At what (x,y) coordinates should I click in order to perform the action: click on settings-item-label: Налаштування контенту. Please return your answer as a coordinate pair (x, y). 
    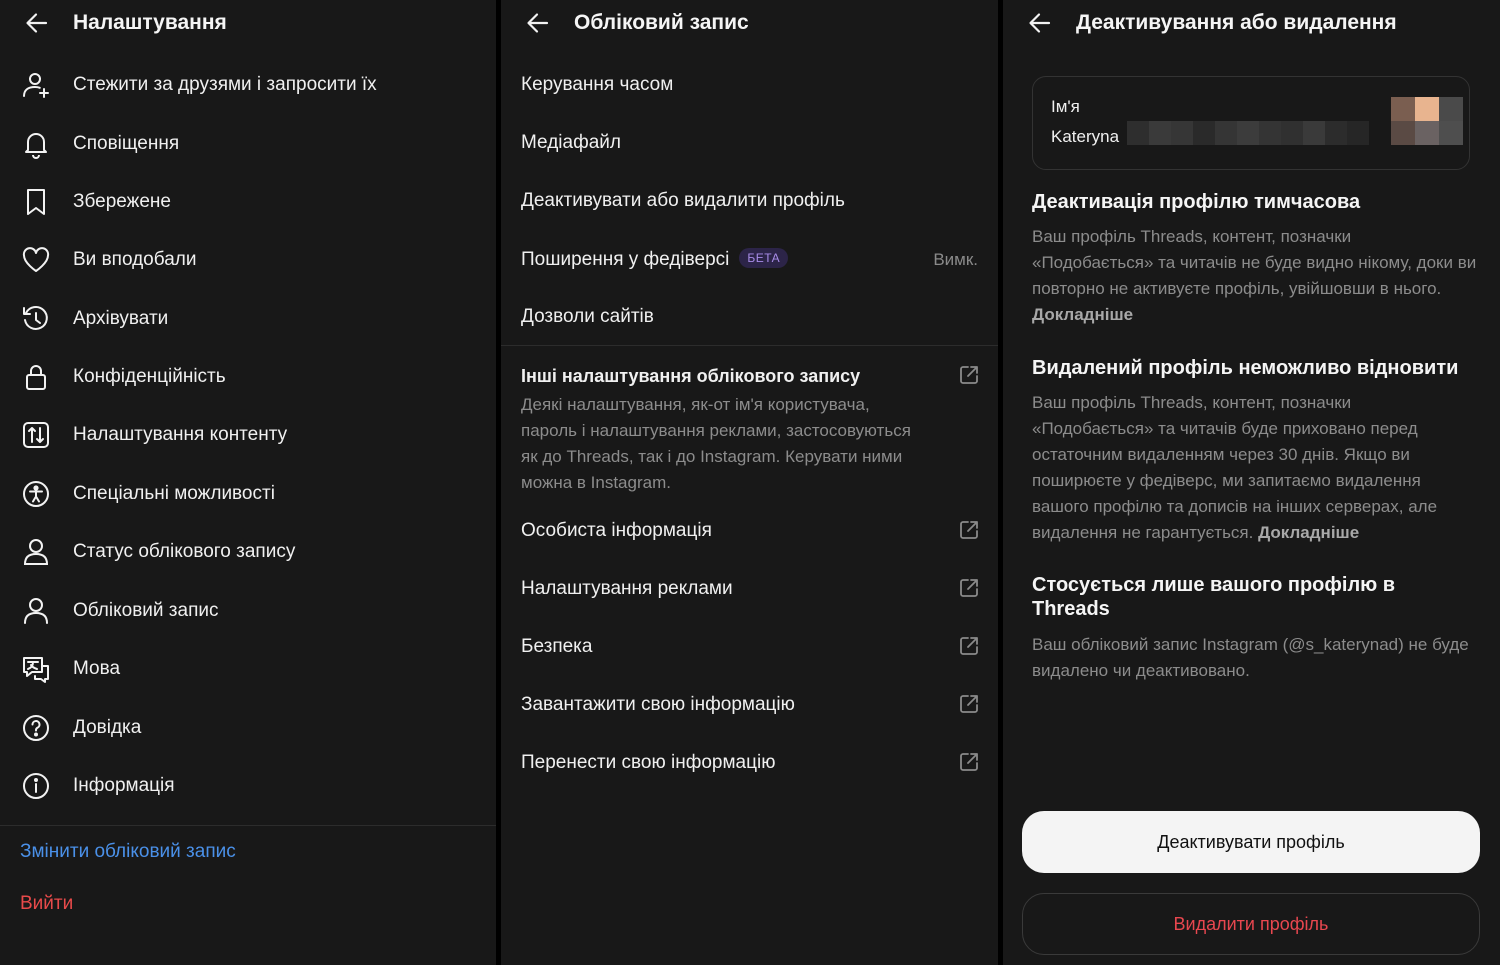
    Looking at the image, I should click on (180, 434).